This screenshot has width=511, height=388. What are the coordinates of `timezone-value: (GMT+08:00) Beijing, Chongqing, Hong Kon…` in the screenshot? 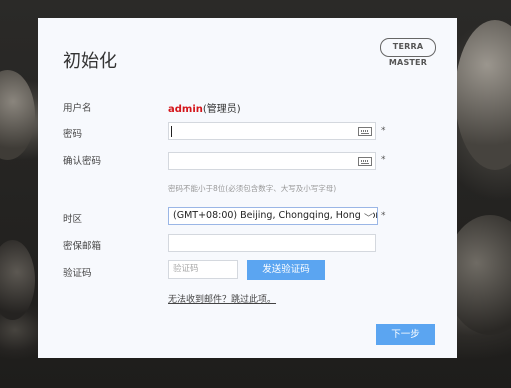 It's located at (275, 215).